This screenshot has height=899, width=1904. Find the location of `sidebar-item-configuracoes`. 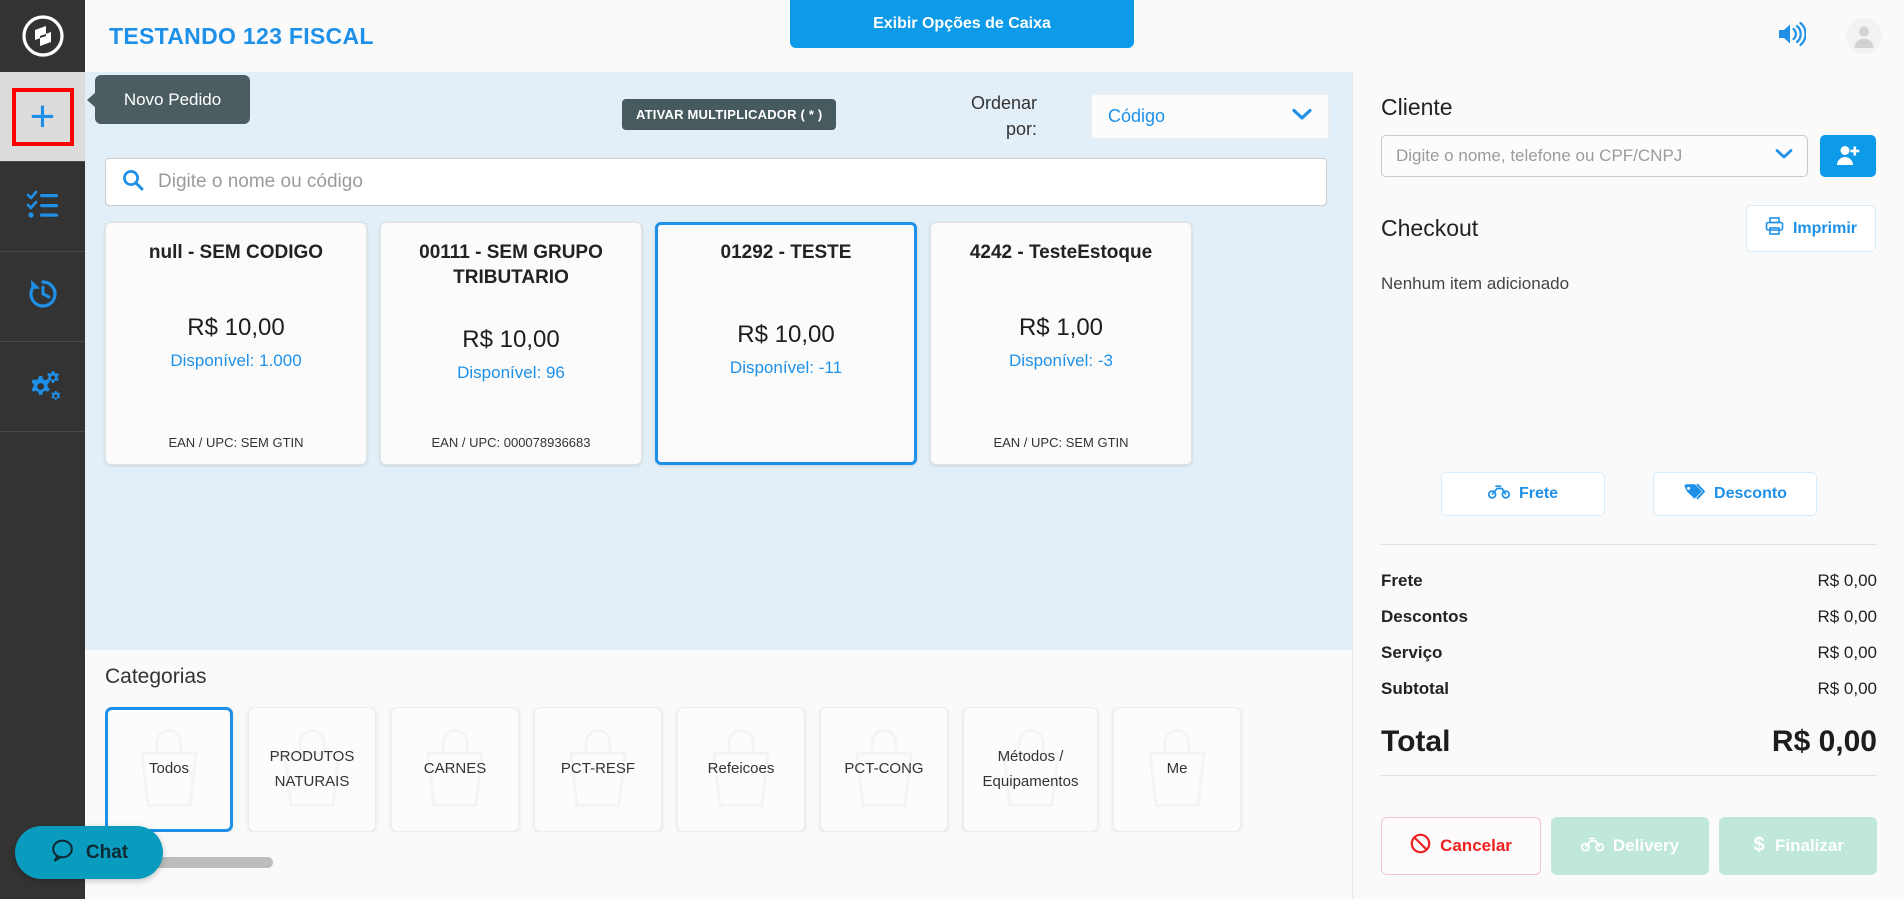

sidebar-item-configuracoes is located at coordinates (42, 387).